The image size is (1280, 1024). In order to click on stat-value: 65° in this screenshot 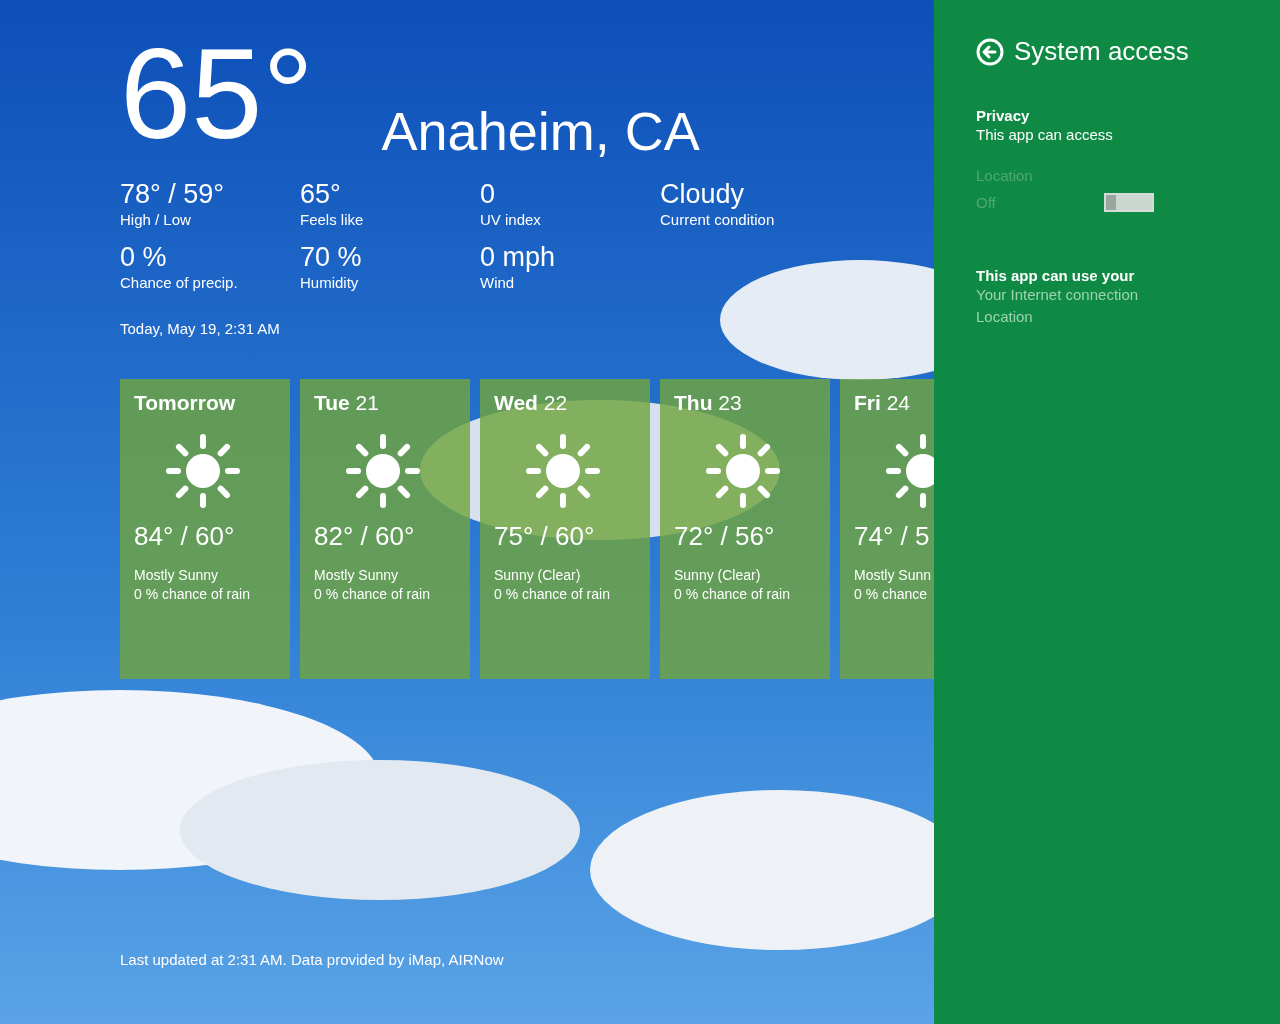, I will do `click(320, 195)`.